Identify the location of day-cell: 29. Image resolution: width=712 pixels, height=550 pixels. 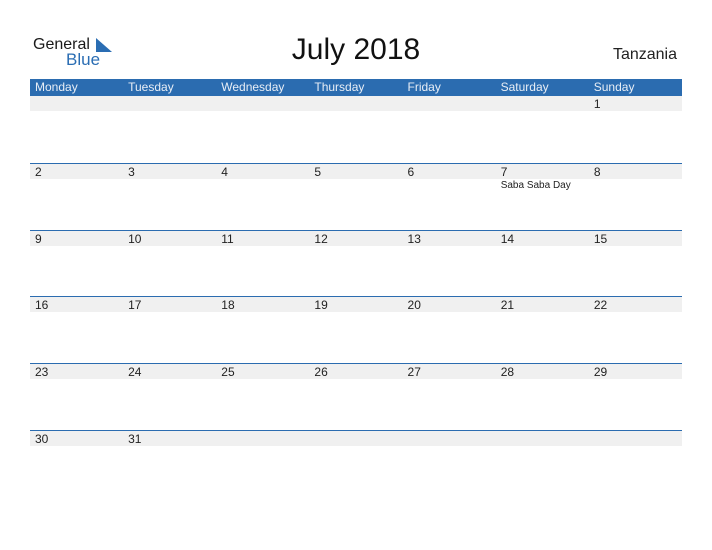
(635, 397).